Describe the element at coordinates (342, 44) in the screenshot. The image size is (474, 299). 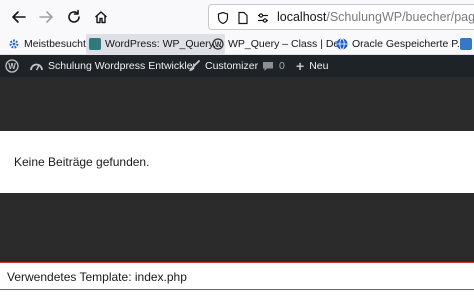
I see `globe-icon` at that location.